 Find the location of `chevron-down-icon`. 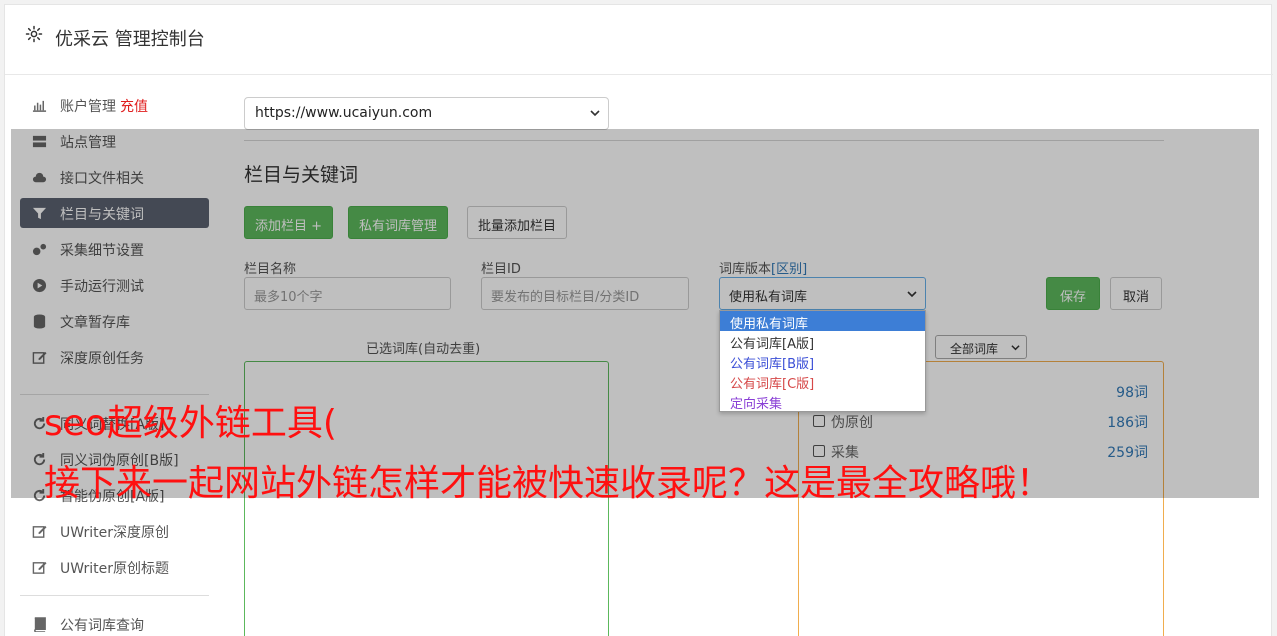

chevron-down-icon is located at coordinates (595, 113).